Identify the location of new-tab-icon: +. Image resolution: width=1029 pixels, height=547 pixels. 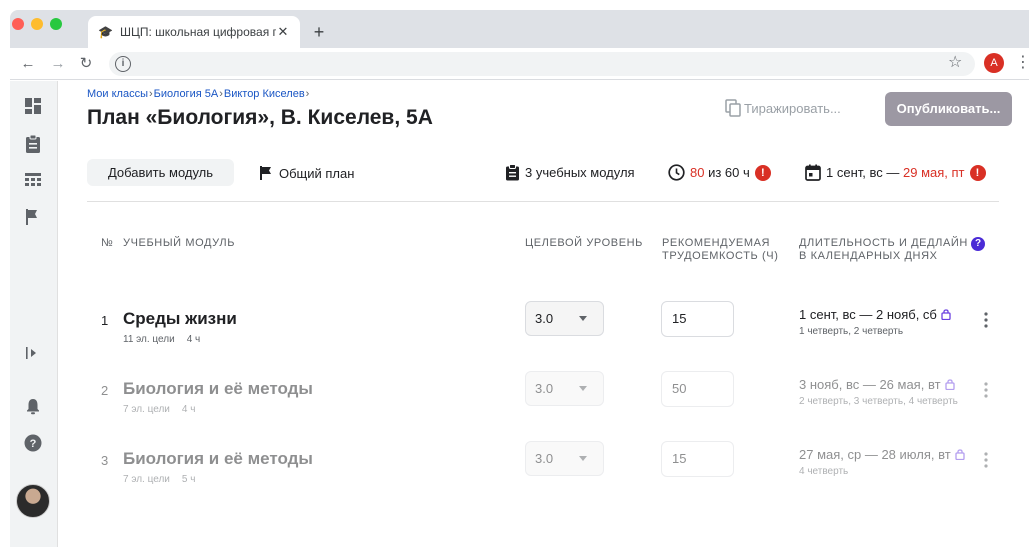
(319, 32).